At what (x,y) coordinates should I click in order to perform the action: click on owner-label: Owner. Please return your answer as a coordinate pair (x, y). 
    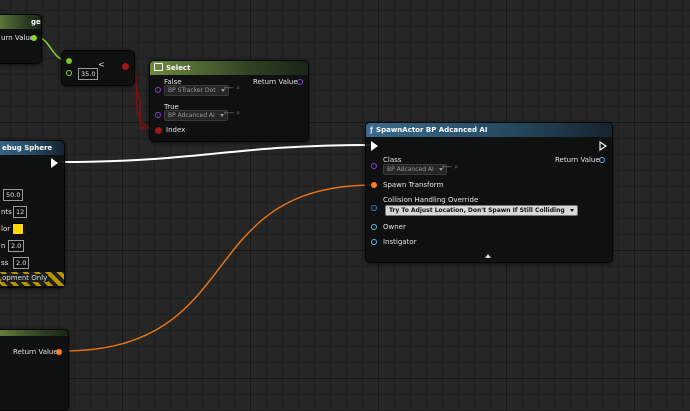
    Looking at the image, I should click on (394, 227).